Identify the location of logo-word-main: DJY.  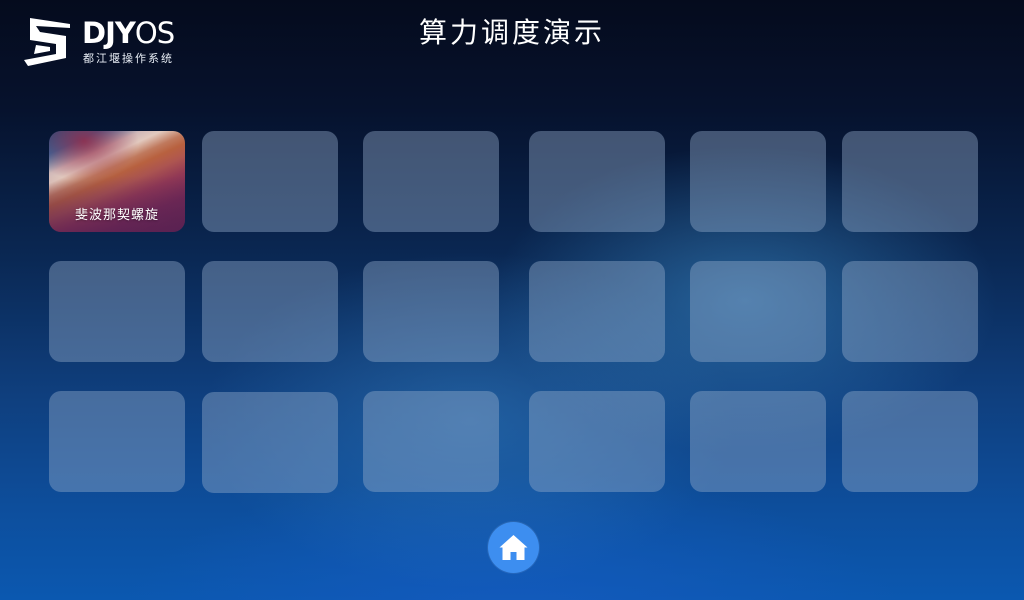
(109, 33).